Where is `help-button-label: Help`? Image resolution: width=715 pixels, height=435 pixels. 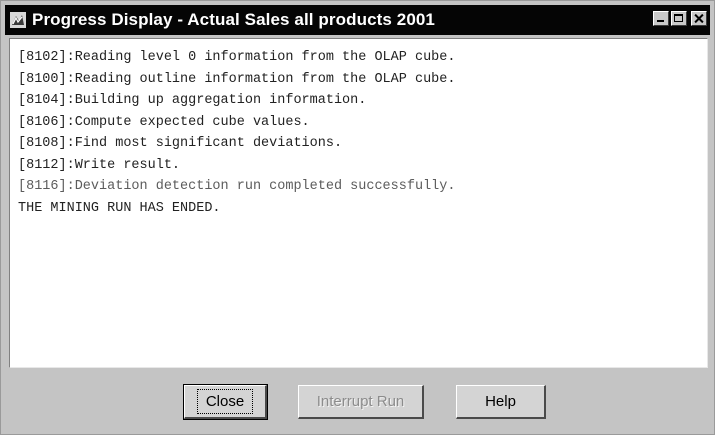 help-button-label: Help is located at coordinates (500, 401).